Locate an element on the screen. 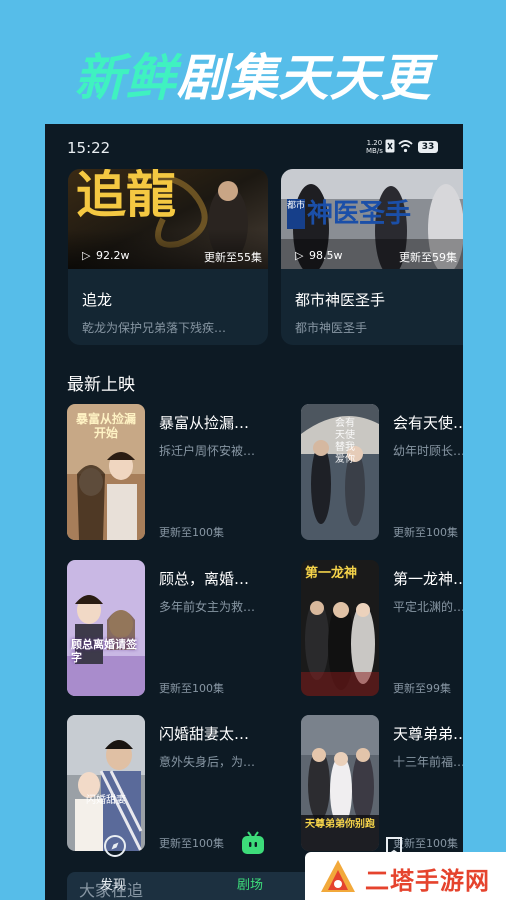 The width and height of the screenshot is (506, 900). show-item: 暴富从捡漏开始 暴富从捡漏… 拆迁户周怀安被… 更新至100集 is located at coordinates (183, 474).